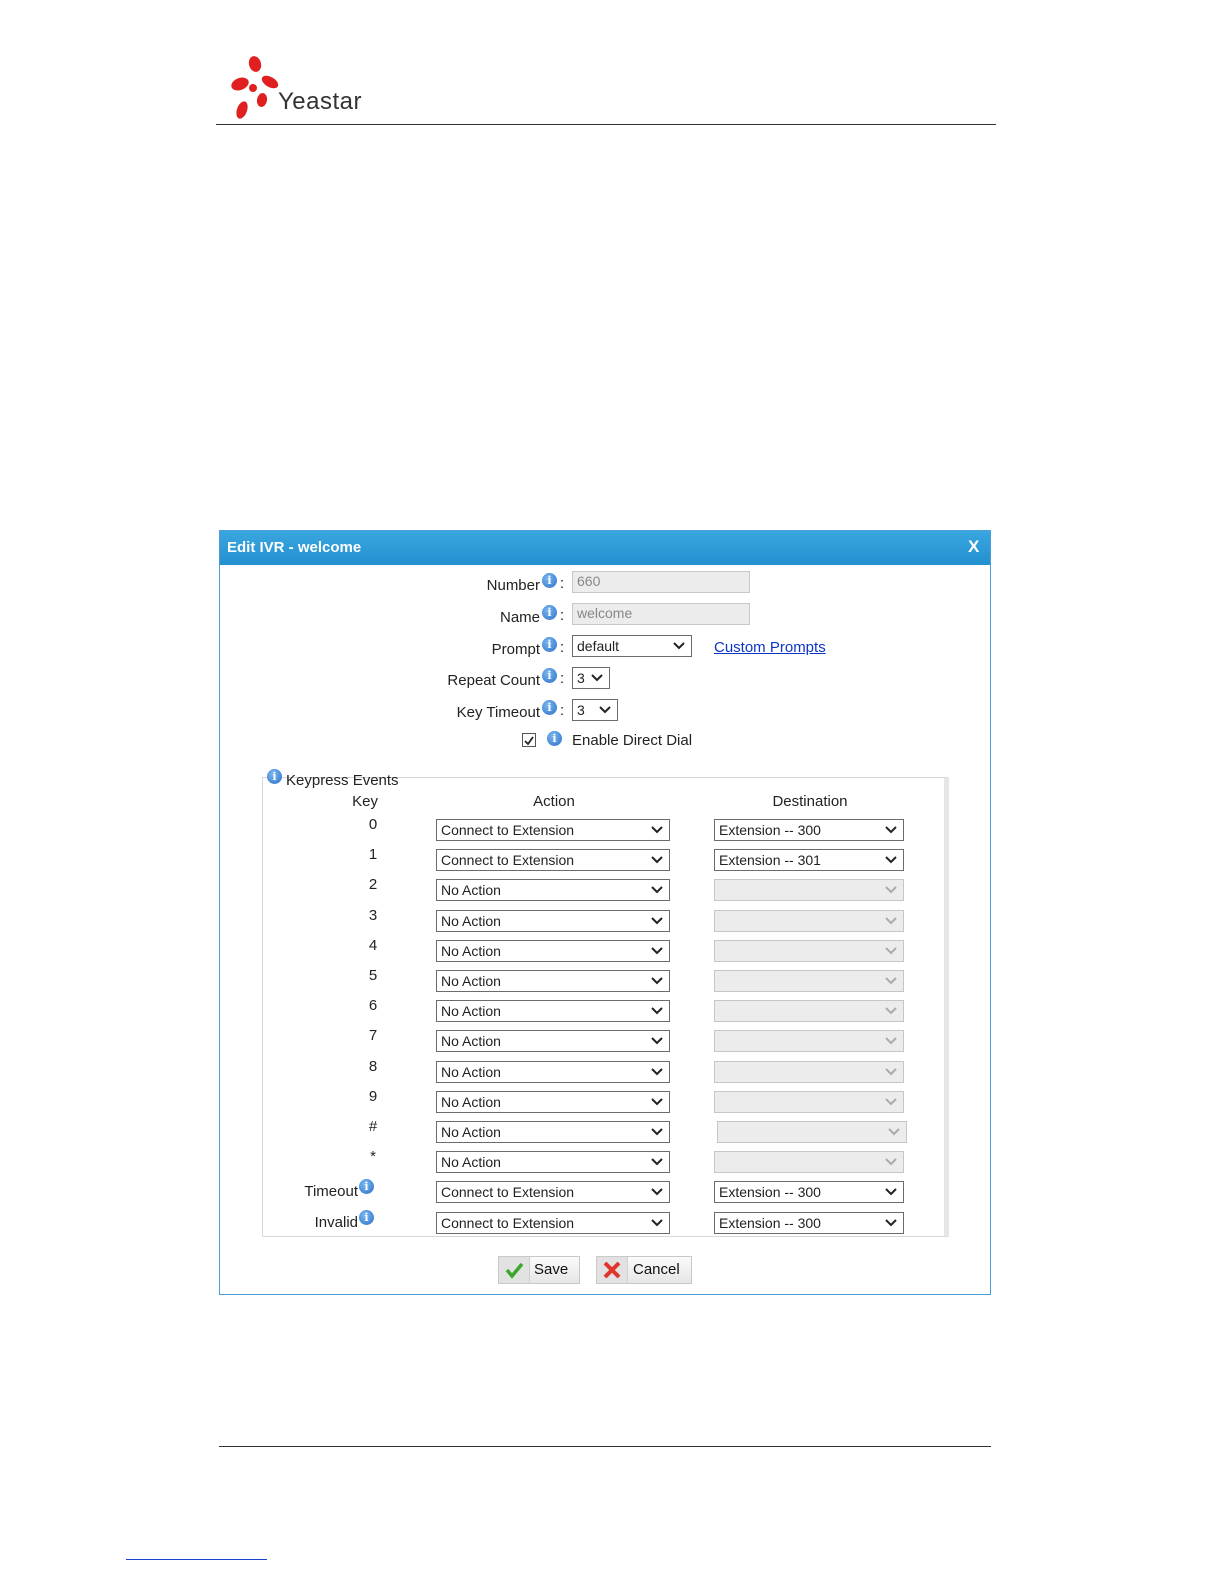 The width and height of the screenshot is (1224, 1584). What do you see at coordinates (493, 680) in the screenshot?
I see `repeat-count-label: Repeat Count` at bounding box center [493, 680].